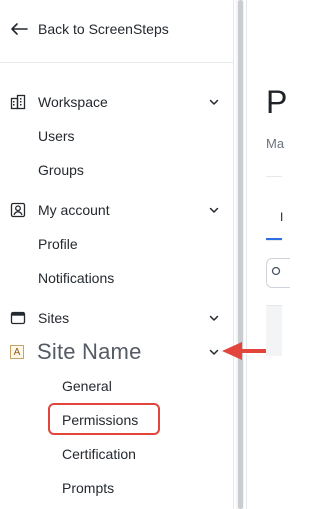  Describe the element at coordinates (240, 254) in the screenshot. I see `sidebar-scrollbar-thumb` at that location.